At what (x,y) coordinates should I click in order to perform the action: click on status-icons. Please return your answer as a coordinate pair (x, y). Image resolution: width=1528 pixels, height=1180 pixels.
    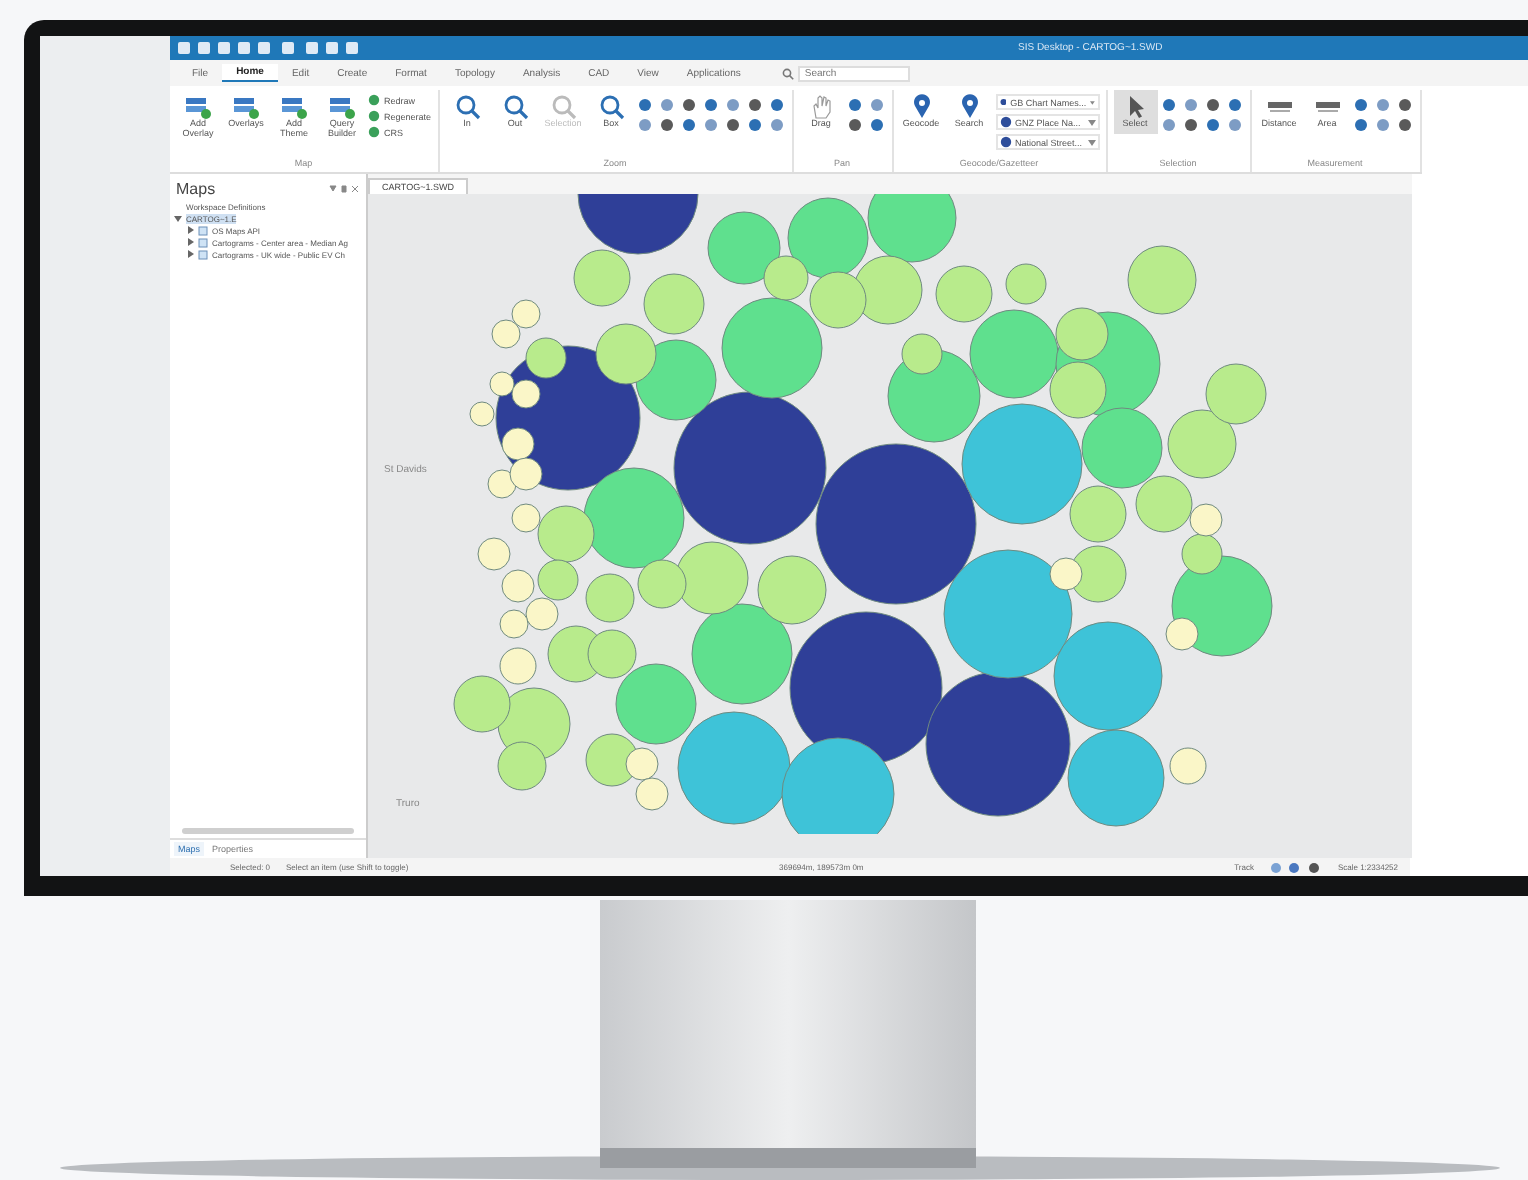
    Looking at the image, I should click on (1295, 867).